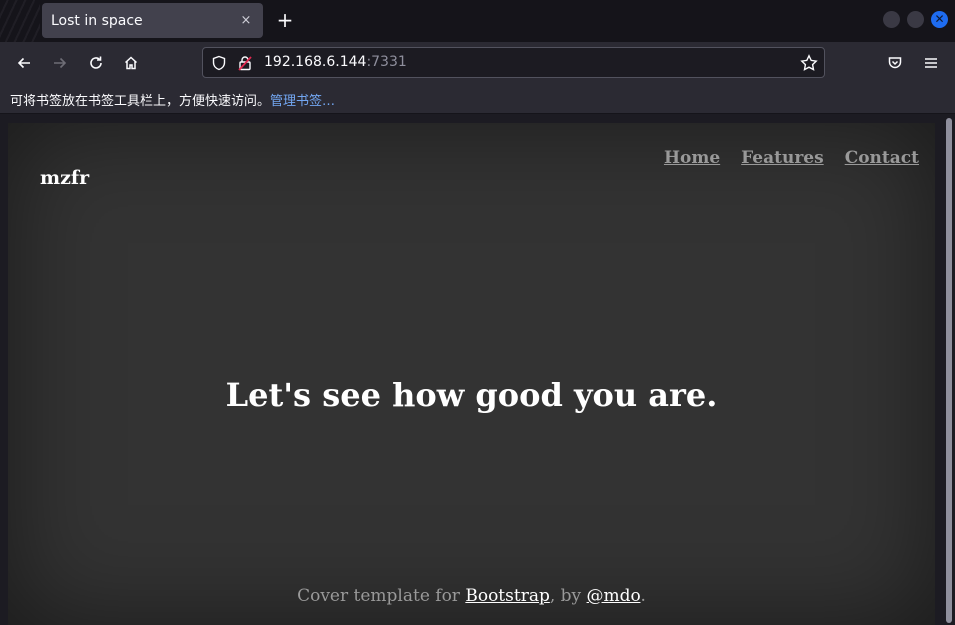 The image size is (955, 625). I want to click on reload-button, so click(96, 63).